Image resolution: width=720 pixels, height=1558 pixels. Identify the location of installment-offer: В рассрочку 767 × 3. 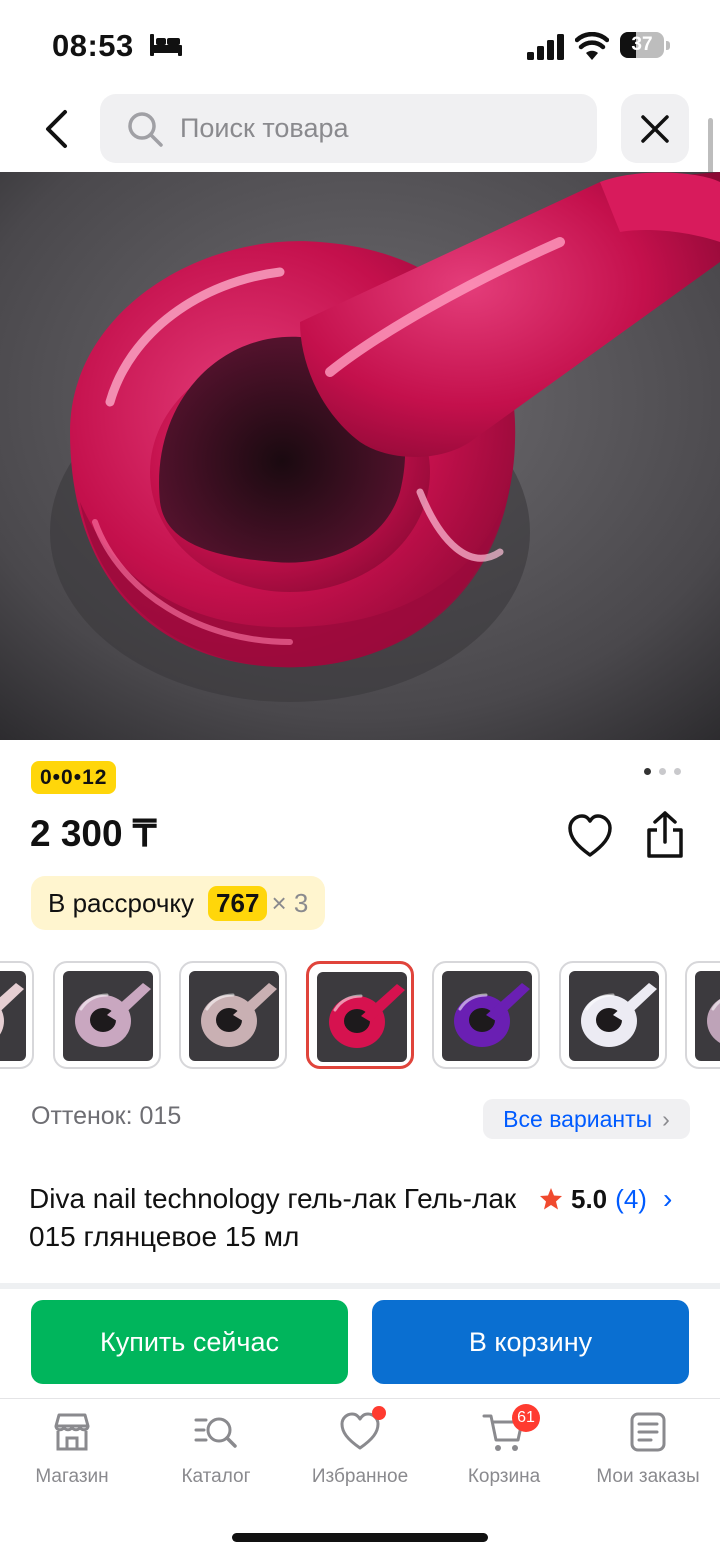
(178, 903).